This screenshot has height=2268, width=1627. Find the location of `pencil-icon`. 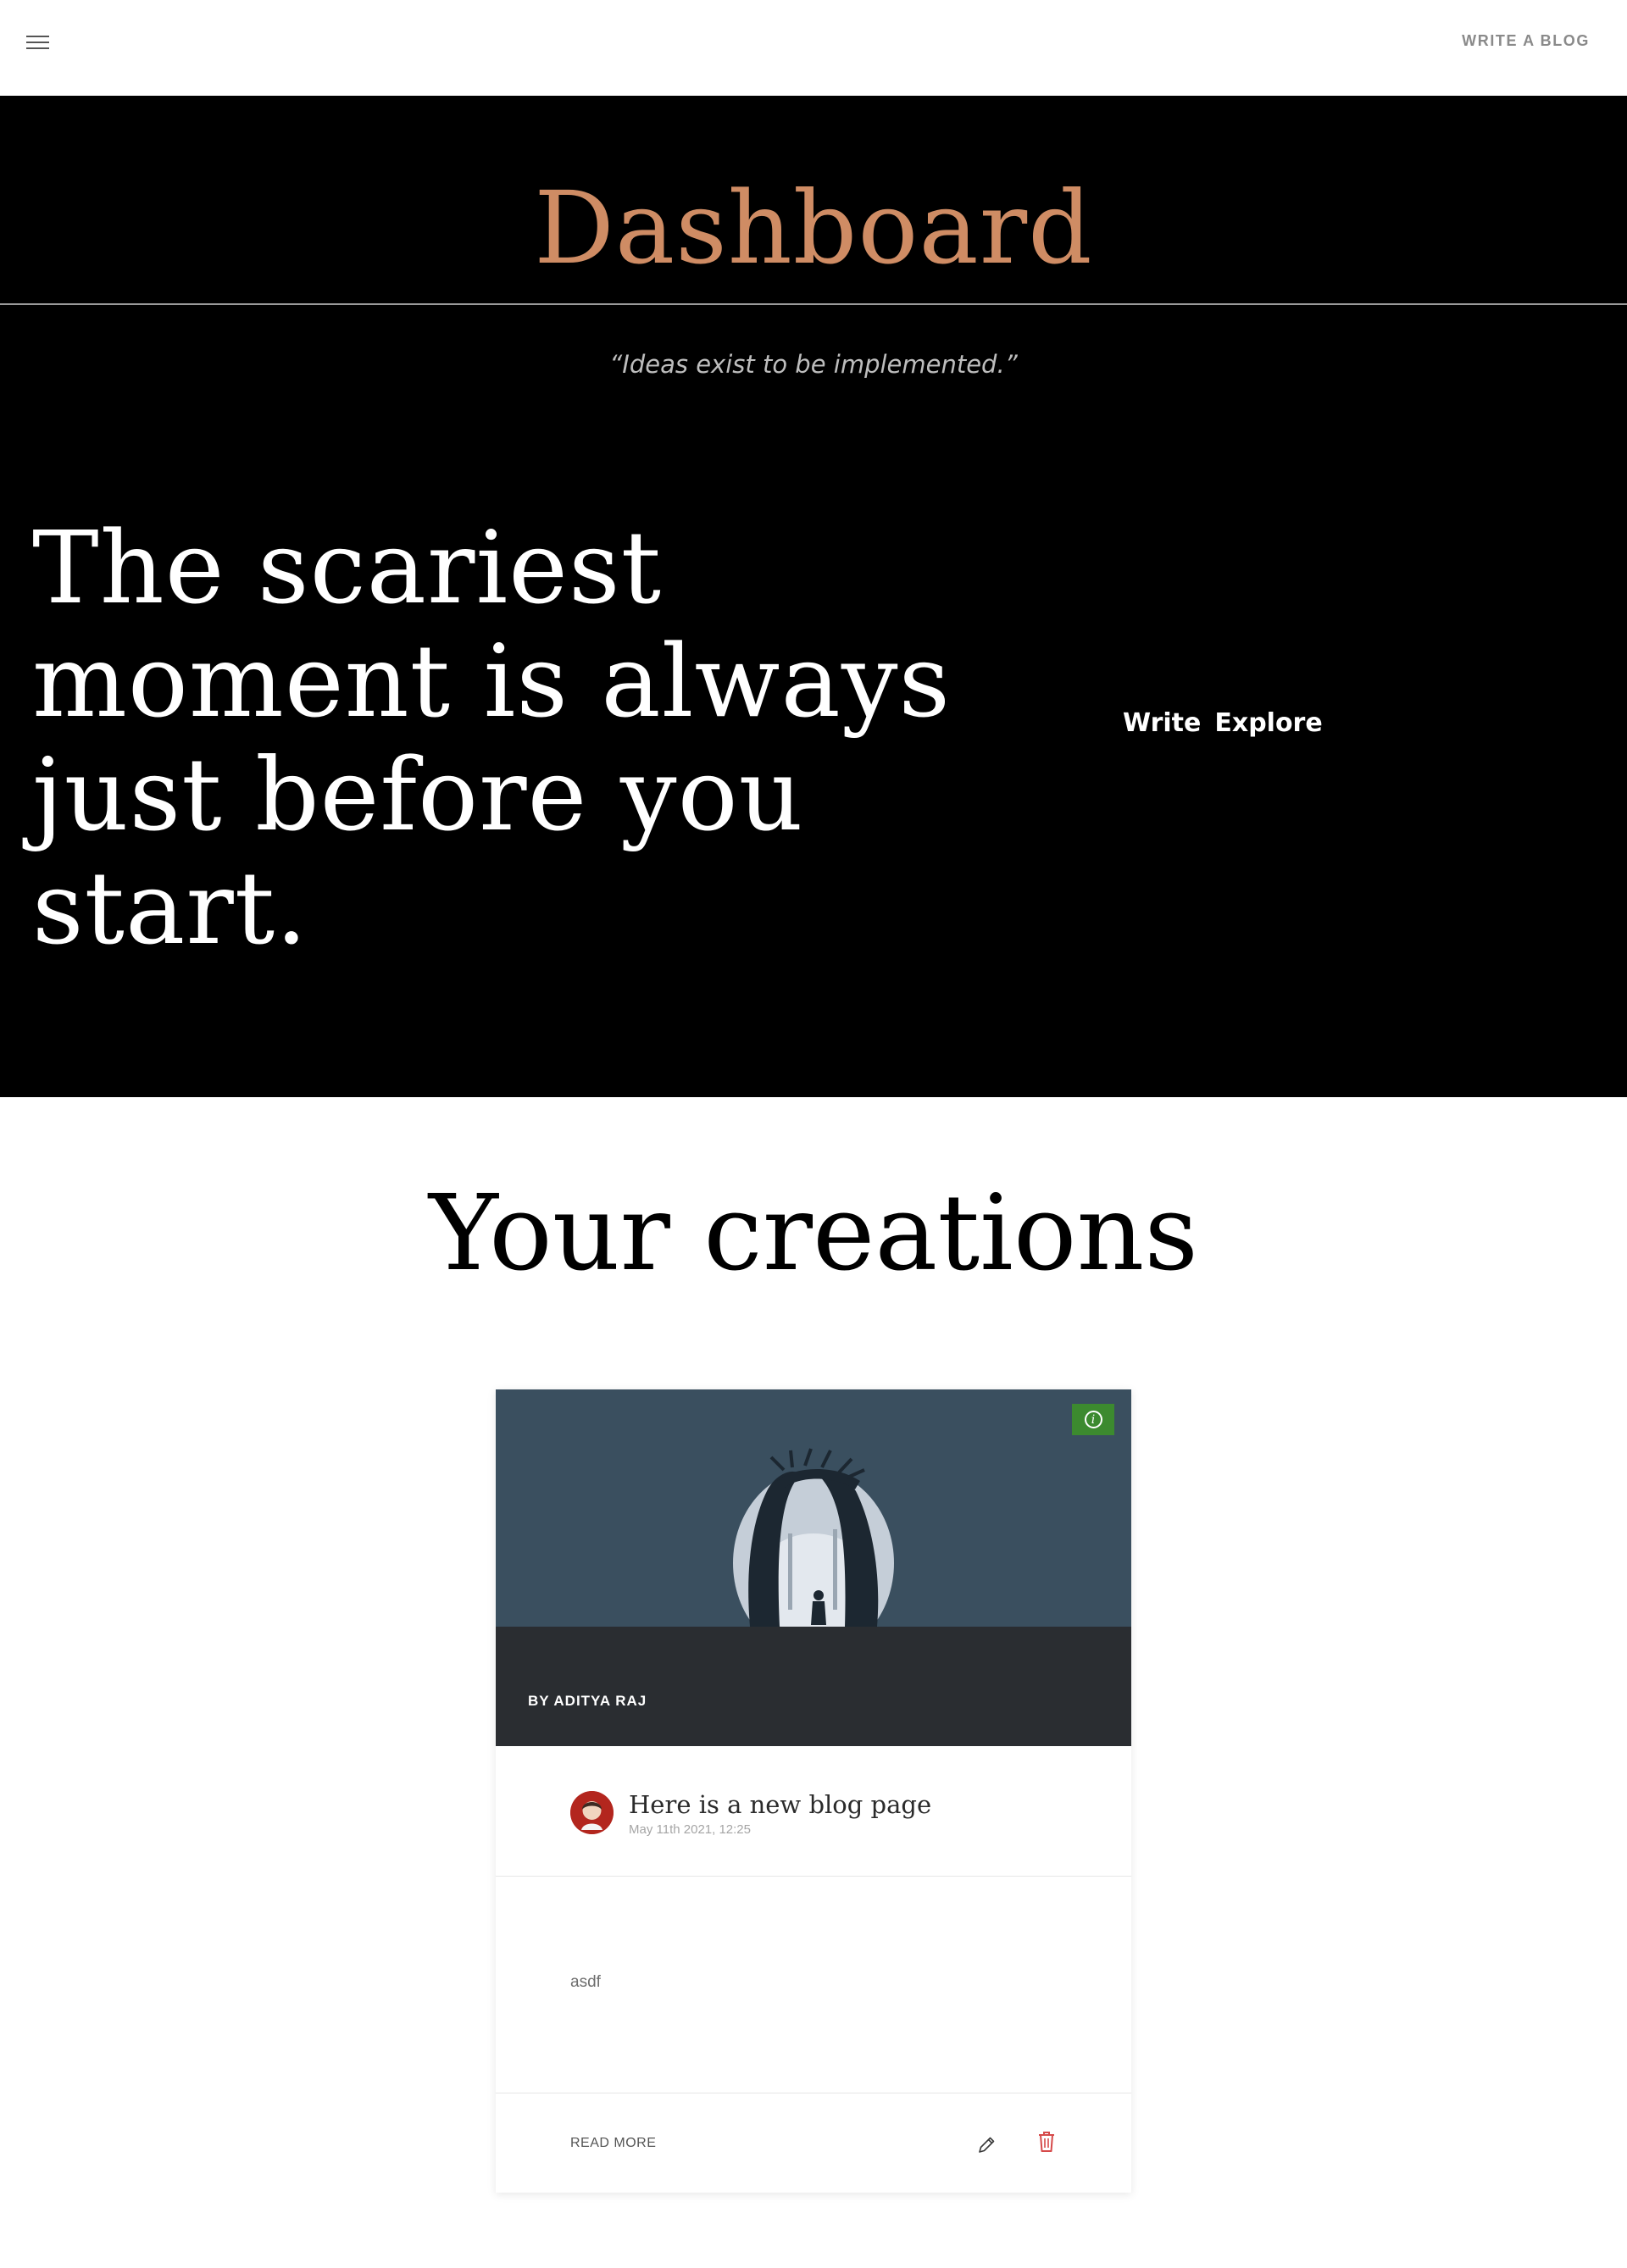

pencil-icon is located at coordinates (986, 2145).